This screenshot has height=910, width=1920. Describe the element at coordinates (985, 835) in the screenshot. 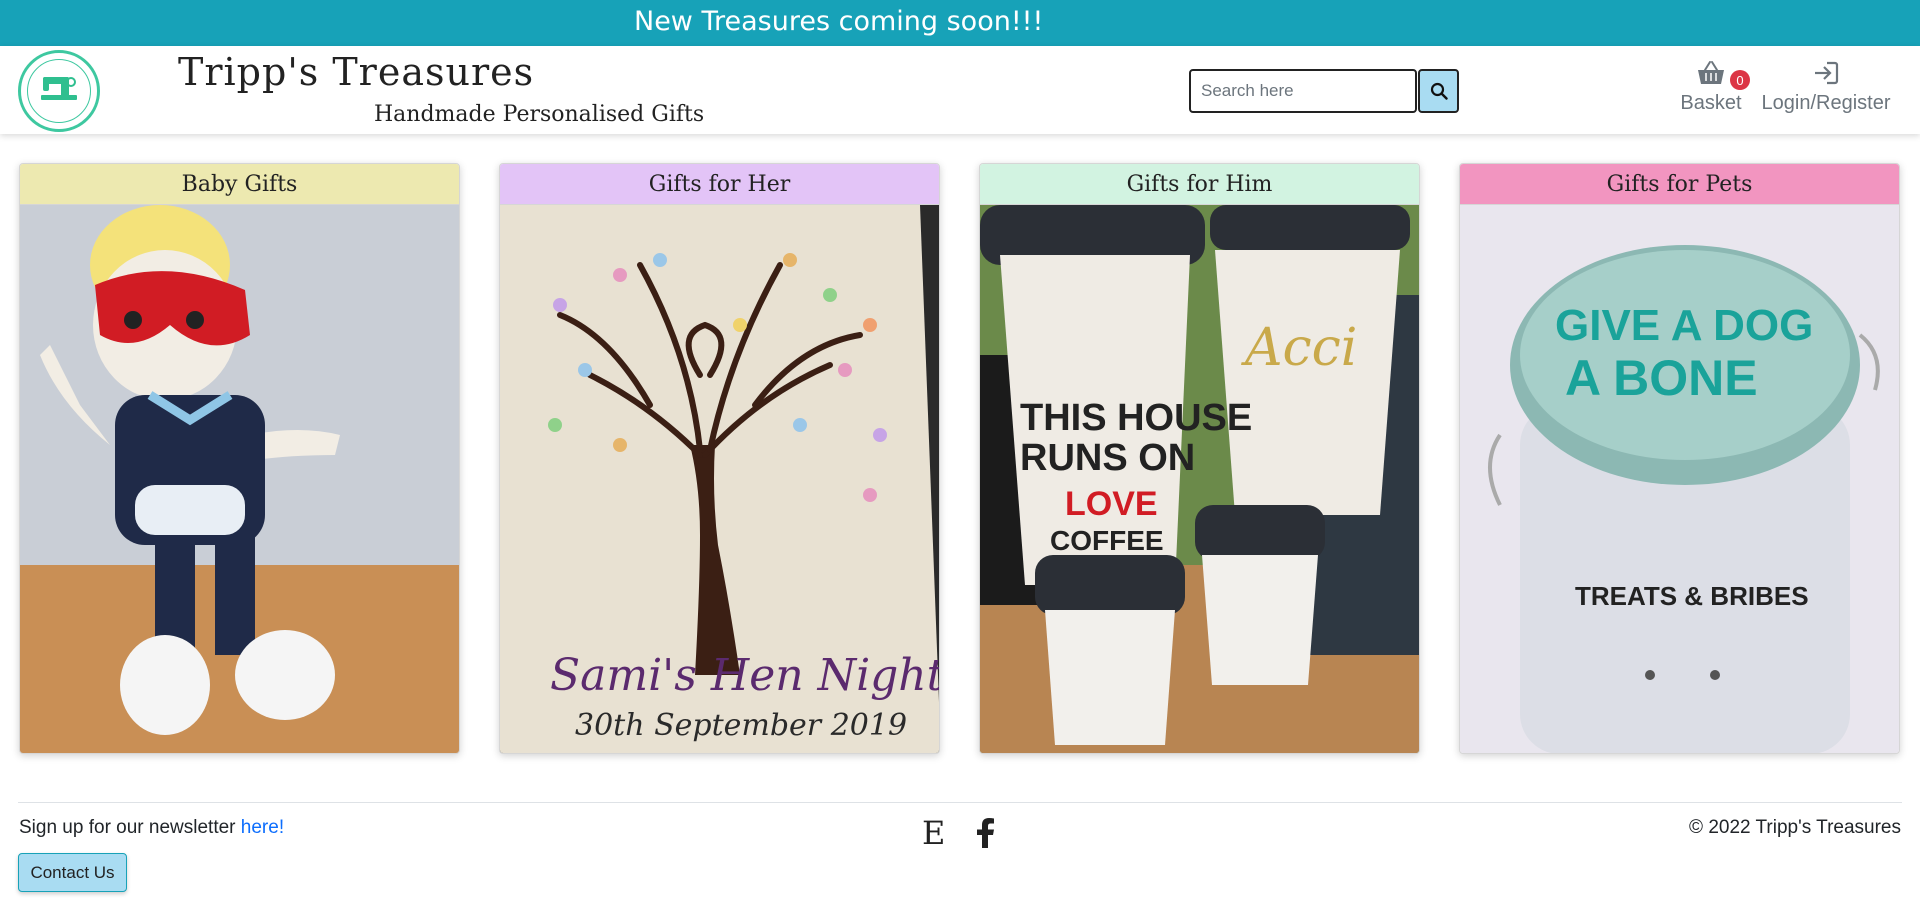

I see `facebook-icon` at that location.